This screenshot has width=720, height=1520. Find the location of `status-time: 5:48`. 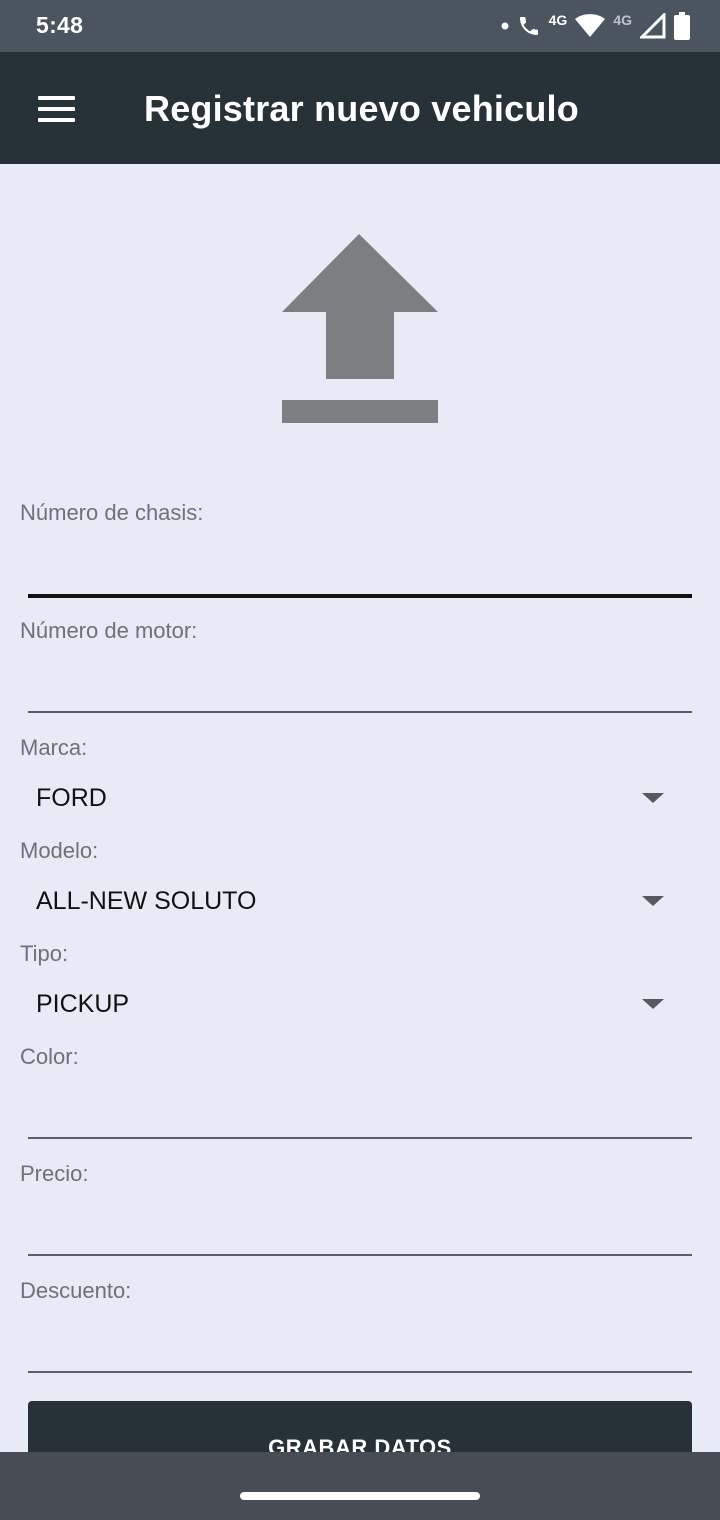

status-time: 5:48 is located at coordinates (60, 25).